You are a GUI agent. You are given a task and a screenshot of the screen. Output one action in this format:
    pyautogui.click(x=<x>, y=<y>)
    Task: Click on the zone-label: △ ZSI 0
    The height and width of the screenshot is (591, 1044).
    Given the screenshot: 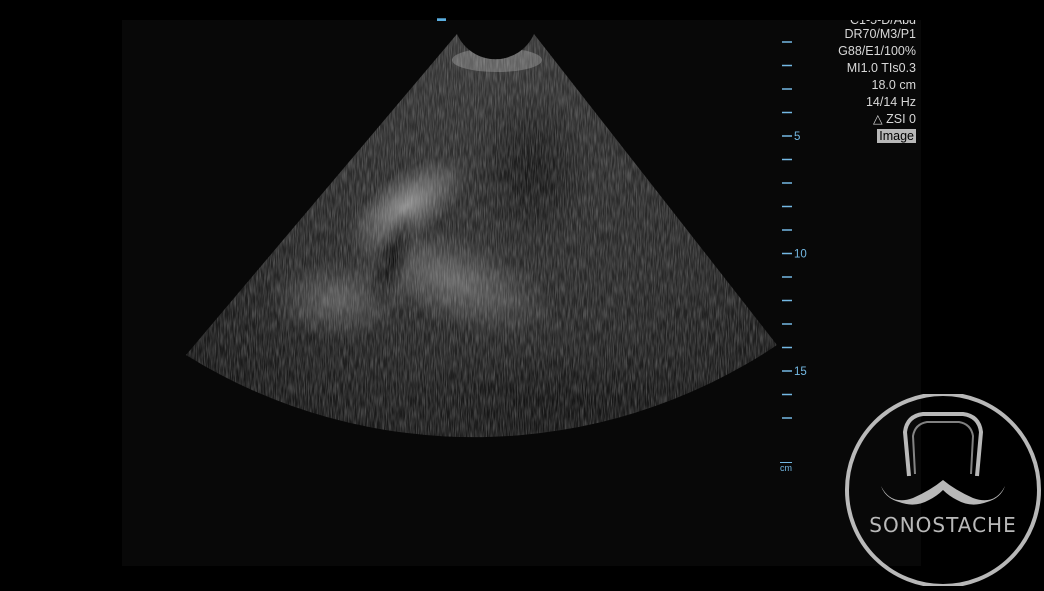 What is the action you would take?
    pyautogui.click(x=892, y=119)
    